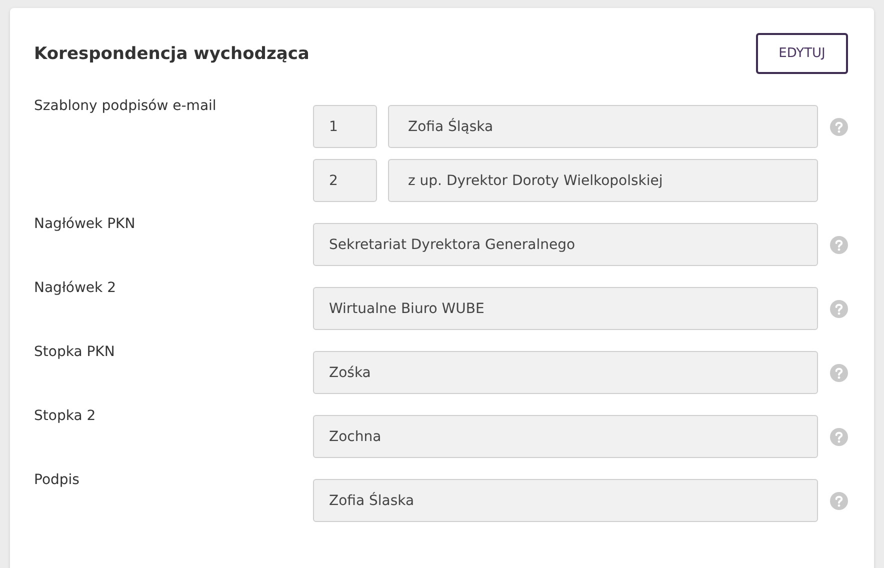  Describe the element at coordinates (57, 480) in the screenshot. I see `field-label: Podpis` at that location.